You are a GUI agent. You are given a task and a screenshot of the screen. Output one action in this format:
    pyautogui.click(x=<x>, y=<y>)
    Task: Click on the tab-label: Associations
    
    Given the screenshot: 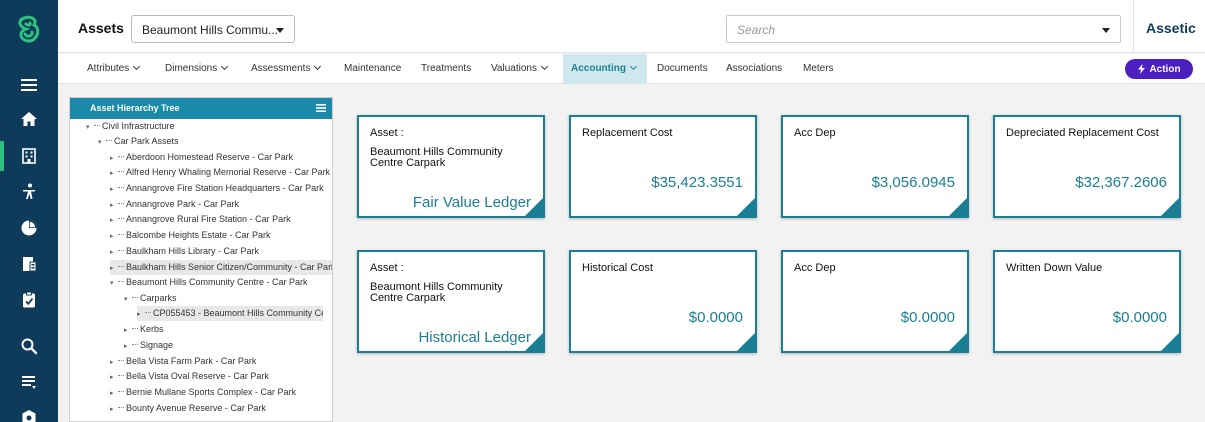 What is the action you would take?
    pyautogui.click(x=754, y=68)
    